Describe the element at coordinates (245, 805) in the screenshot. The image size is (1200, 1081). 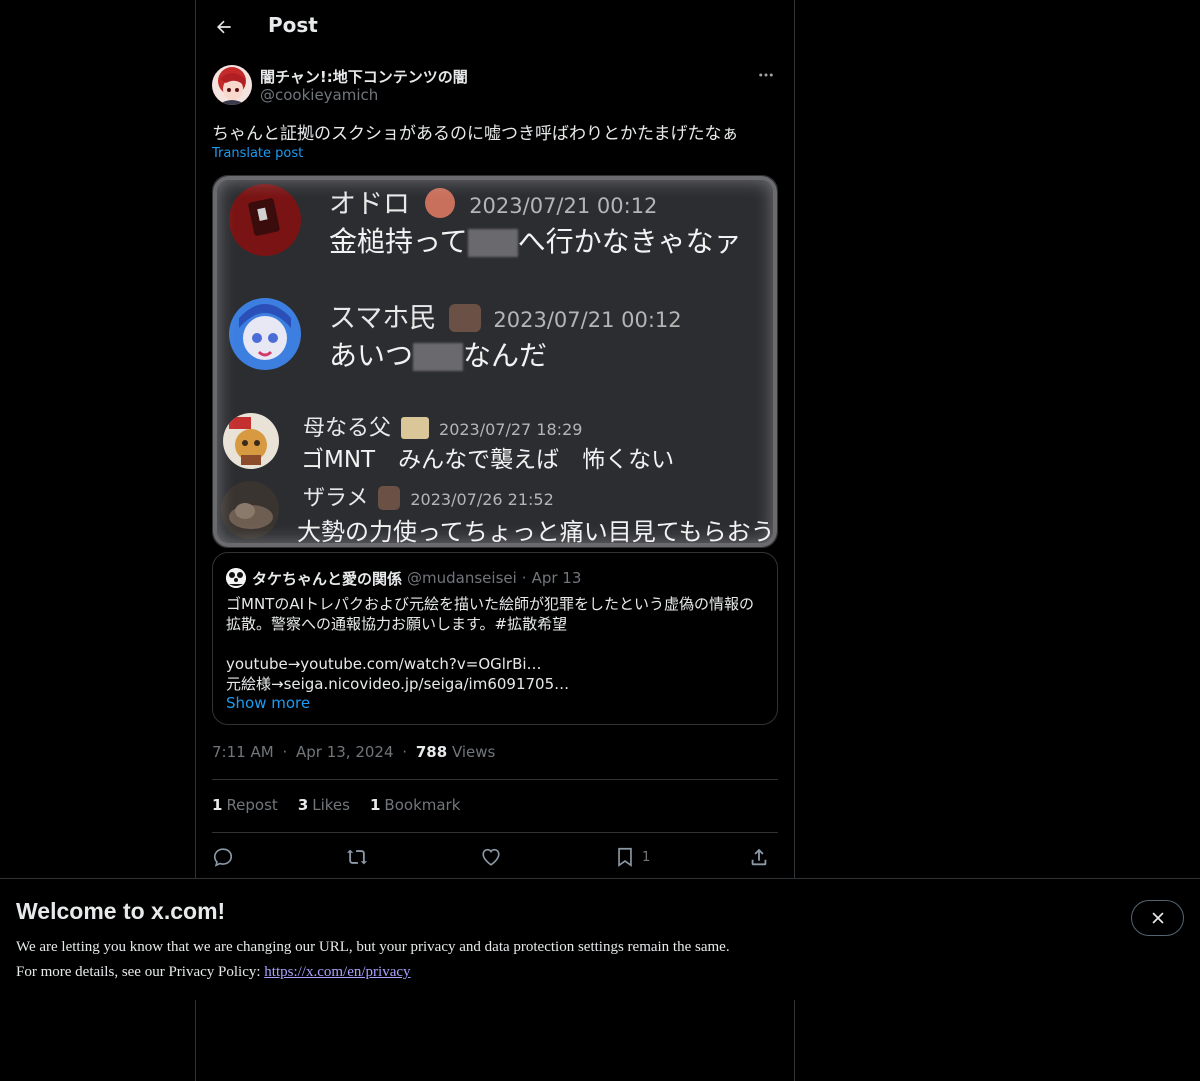
I see `reposts-stat: 1 Repost` at that location.